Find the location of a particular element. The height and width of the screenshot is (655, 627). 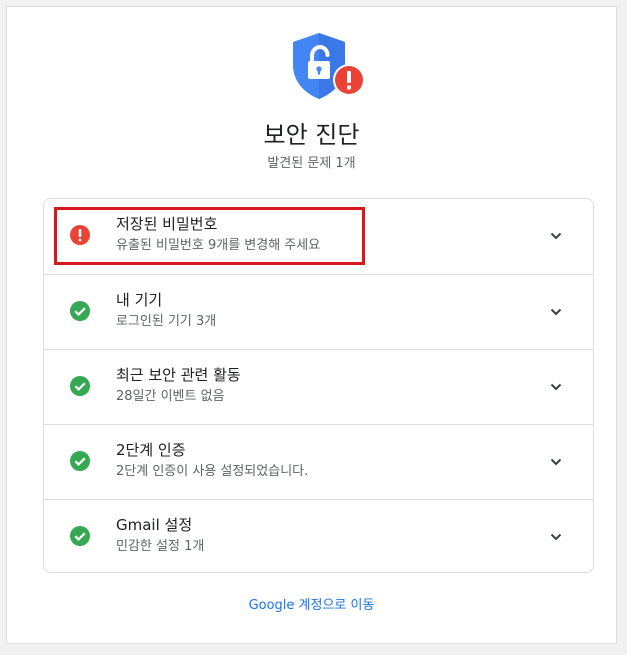

alert-circle-icon is located at coordinates (80, 235).